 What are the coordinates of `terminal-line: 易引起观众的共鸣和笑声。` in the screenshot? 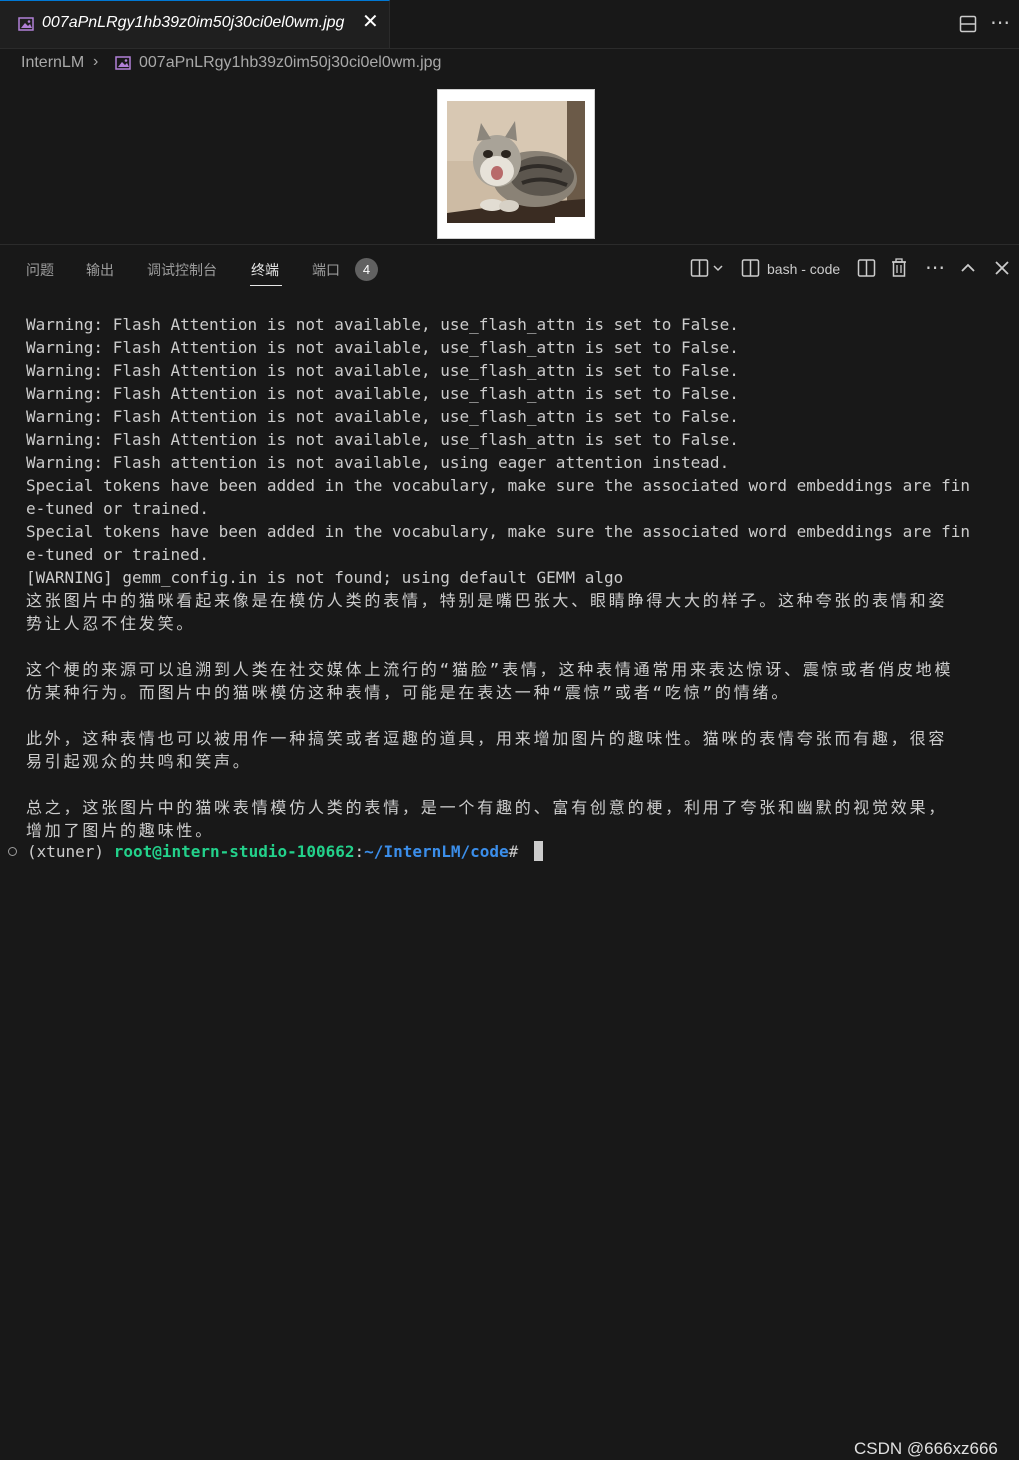 It's located at (139, 761).